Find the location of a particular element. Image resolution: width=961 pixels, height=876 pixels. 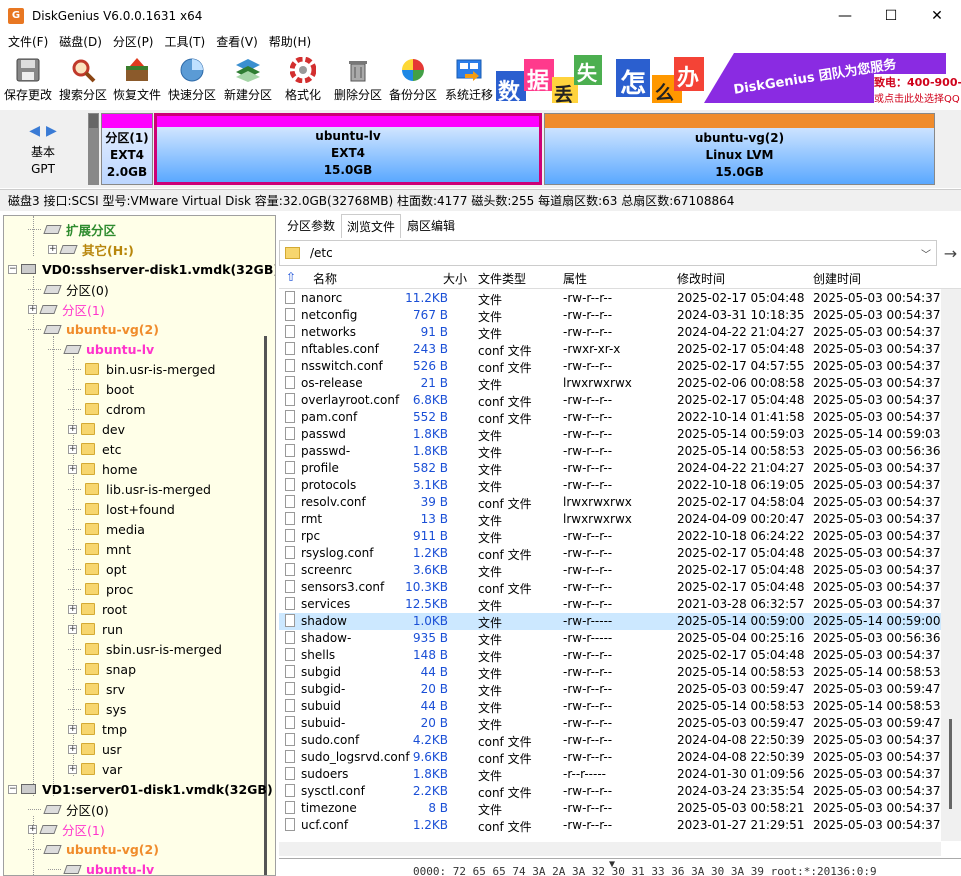

tree-item: boot is located at coordinates (101, 389).